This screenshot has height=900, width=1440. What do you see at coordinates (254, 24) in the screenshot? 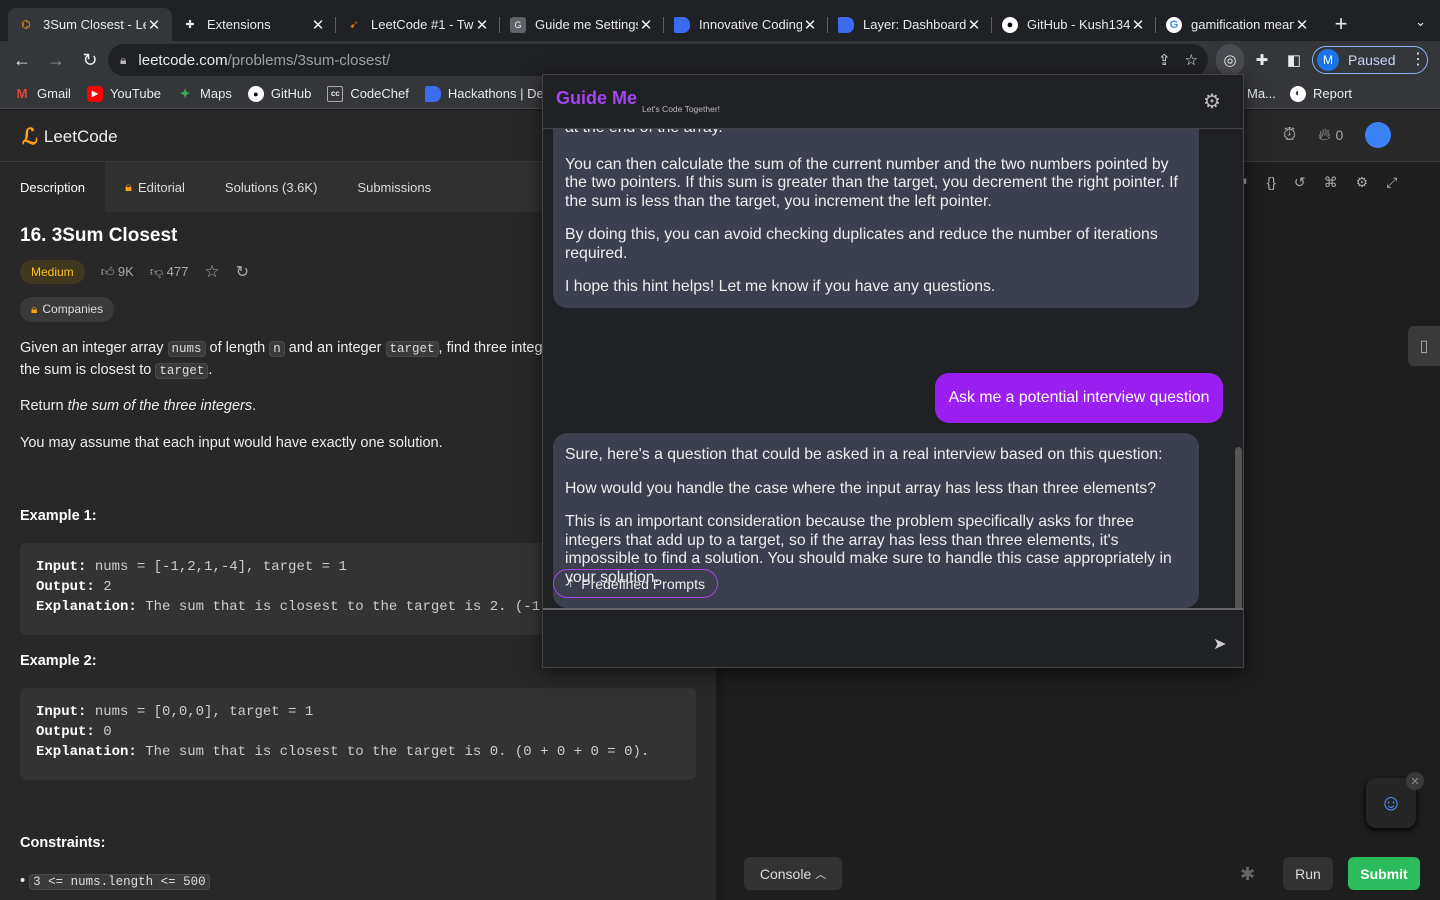
I see `browser-tab: ✚ Extensions ✕` at bounding box center [254, 24].